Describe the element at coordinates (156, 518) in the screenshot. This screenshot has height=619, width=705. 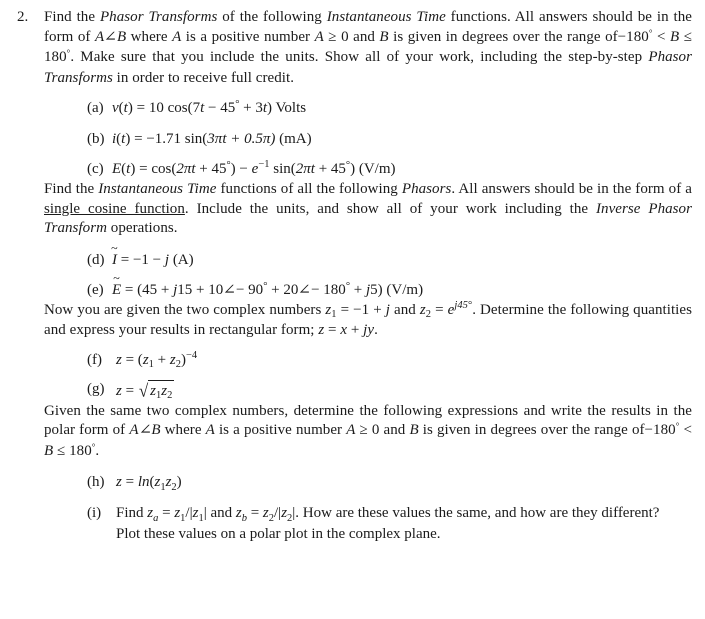
I see `eq-i-za-subscript: a` at that location.